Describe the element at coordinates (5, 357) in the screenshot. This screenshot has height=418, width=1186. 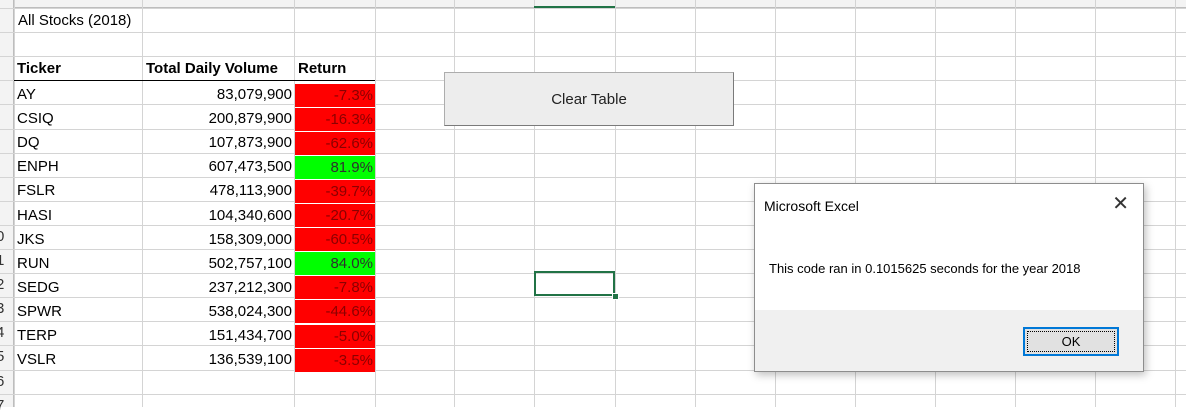
I see `row-number: 5` at that location.